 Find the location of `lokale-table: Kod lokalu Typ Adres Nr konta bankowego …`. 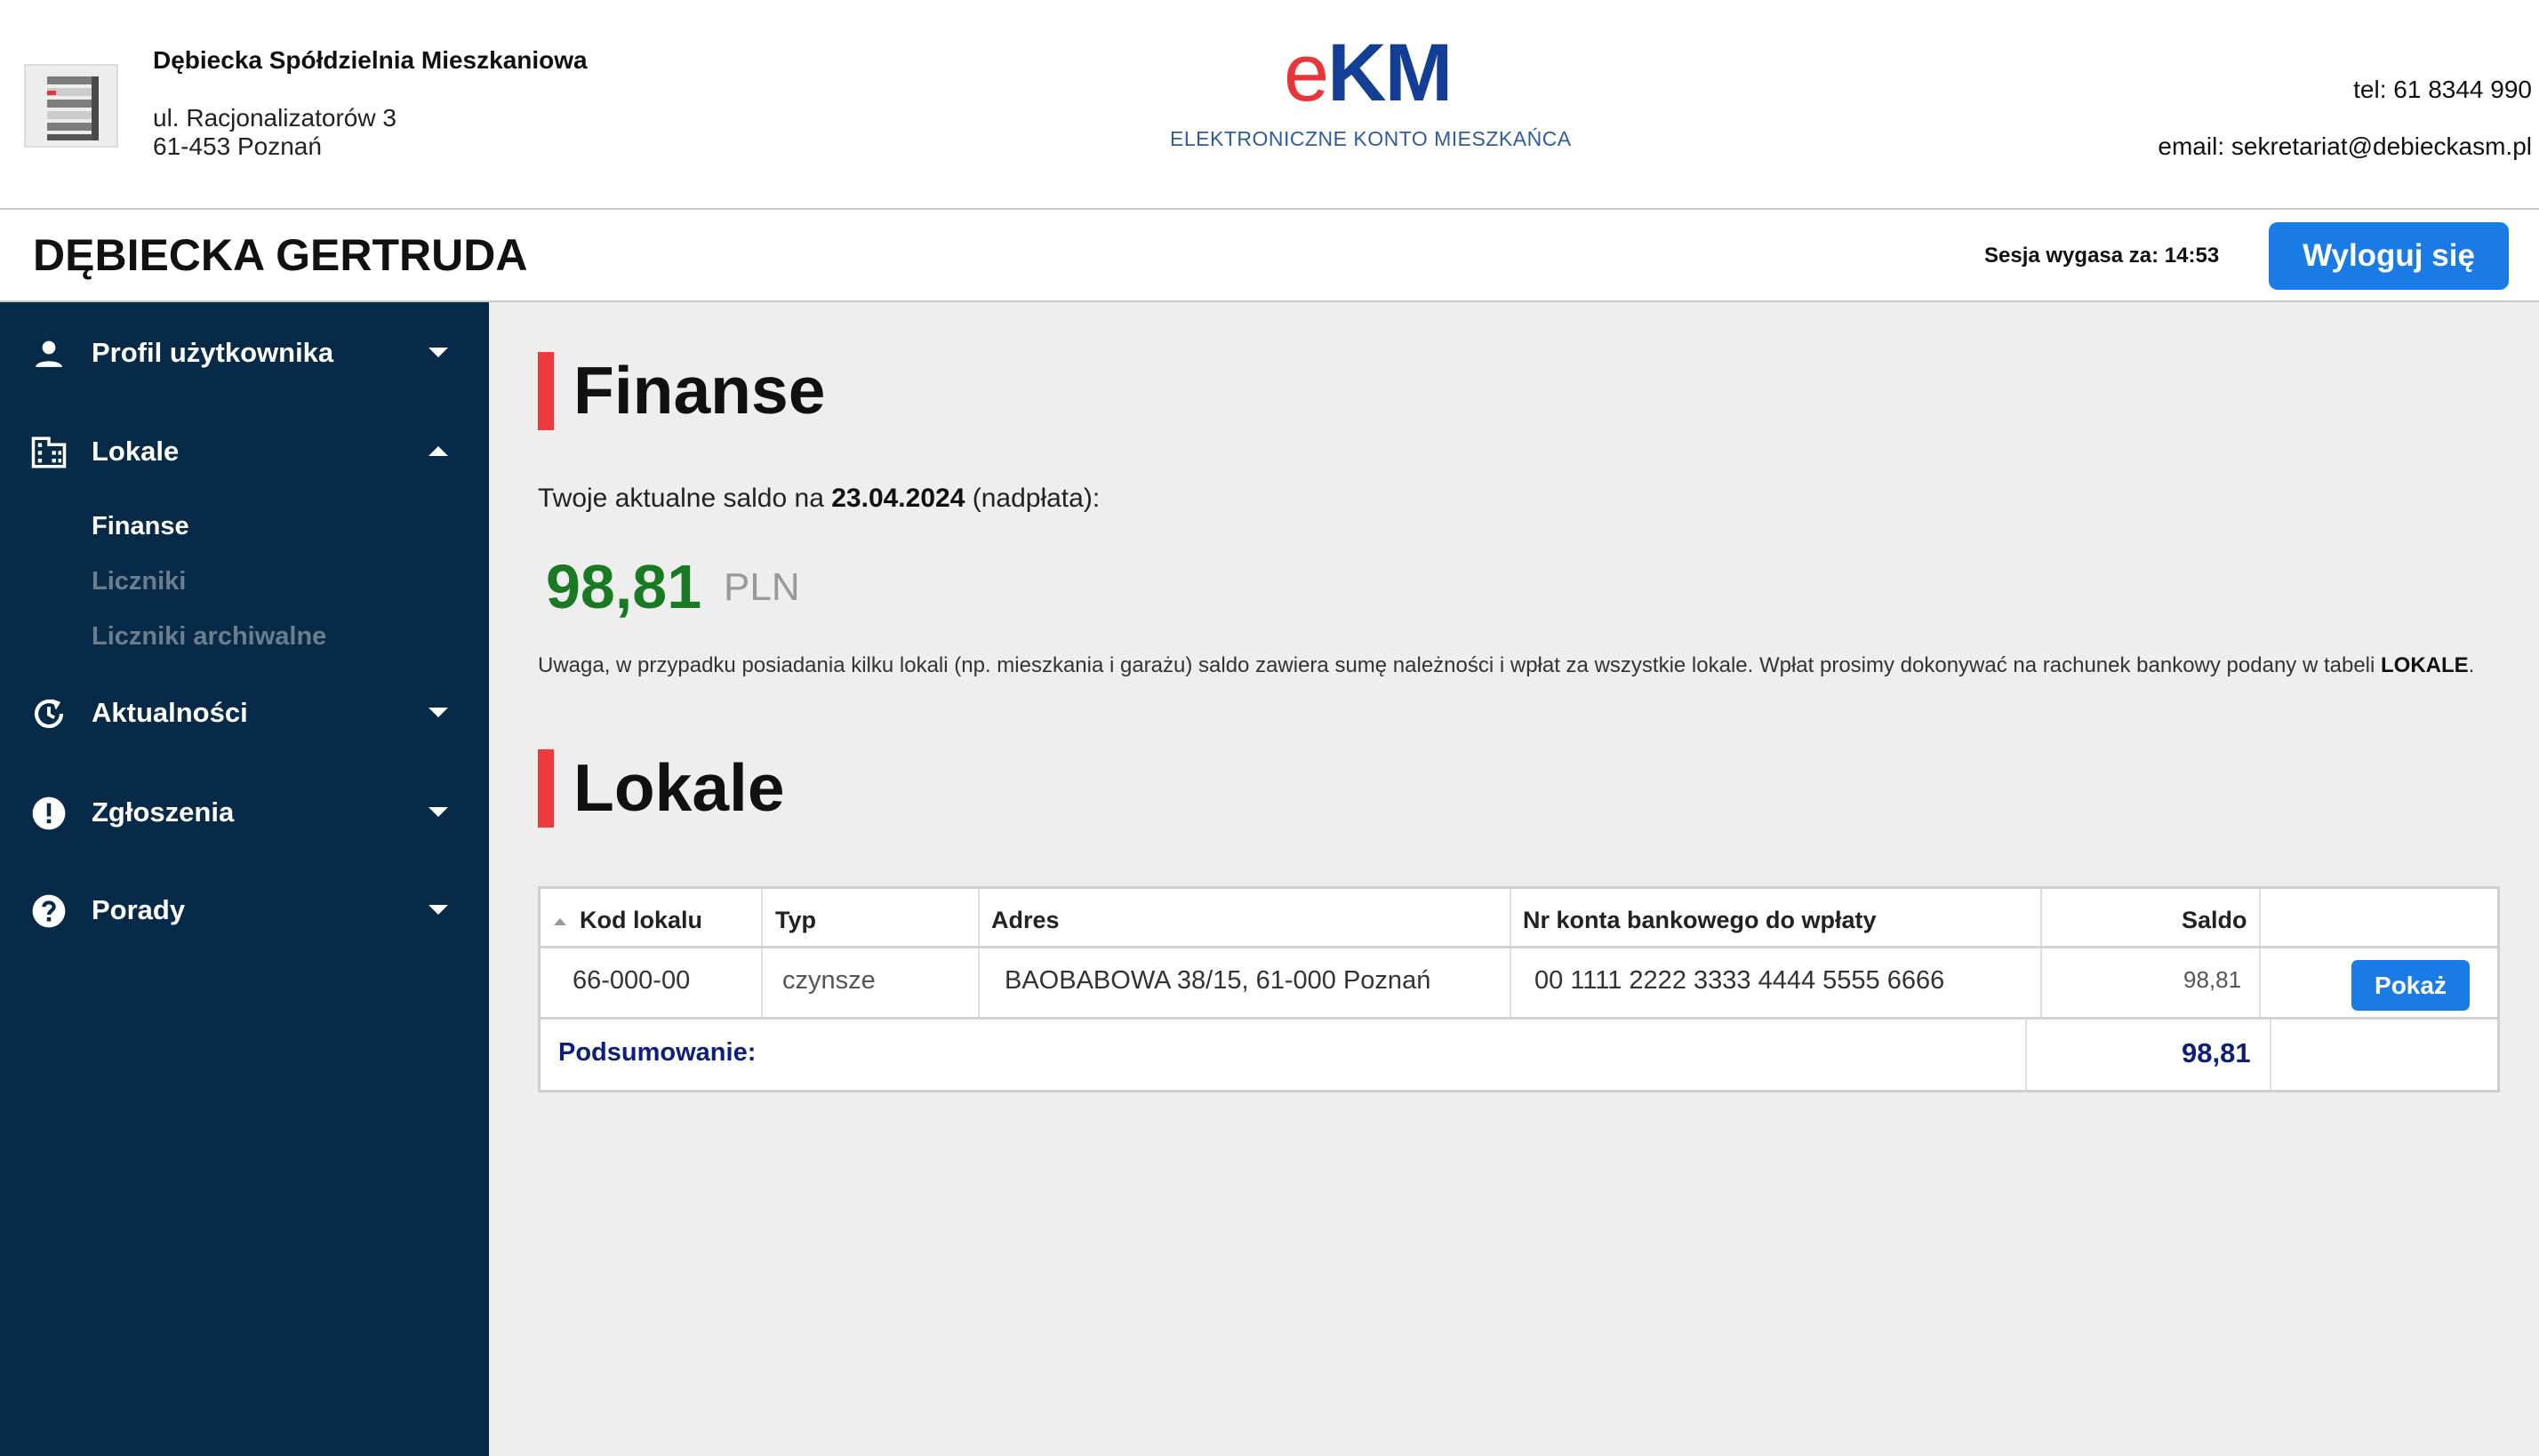

lokale-table: Kod lokalu Typ Adres Nr konta bankowego … is located at coordinates (1519, 989).